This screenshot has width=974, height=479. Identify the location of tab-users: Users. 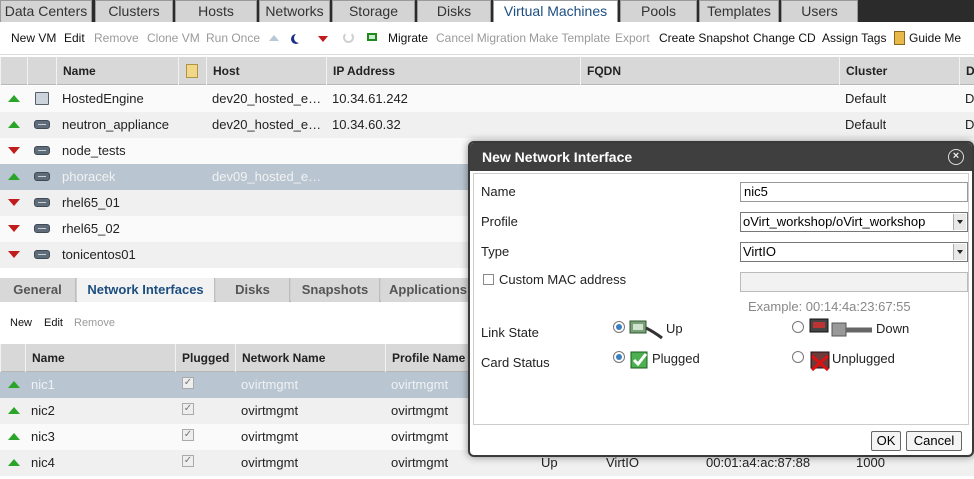
(819, 11).